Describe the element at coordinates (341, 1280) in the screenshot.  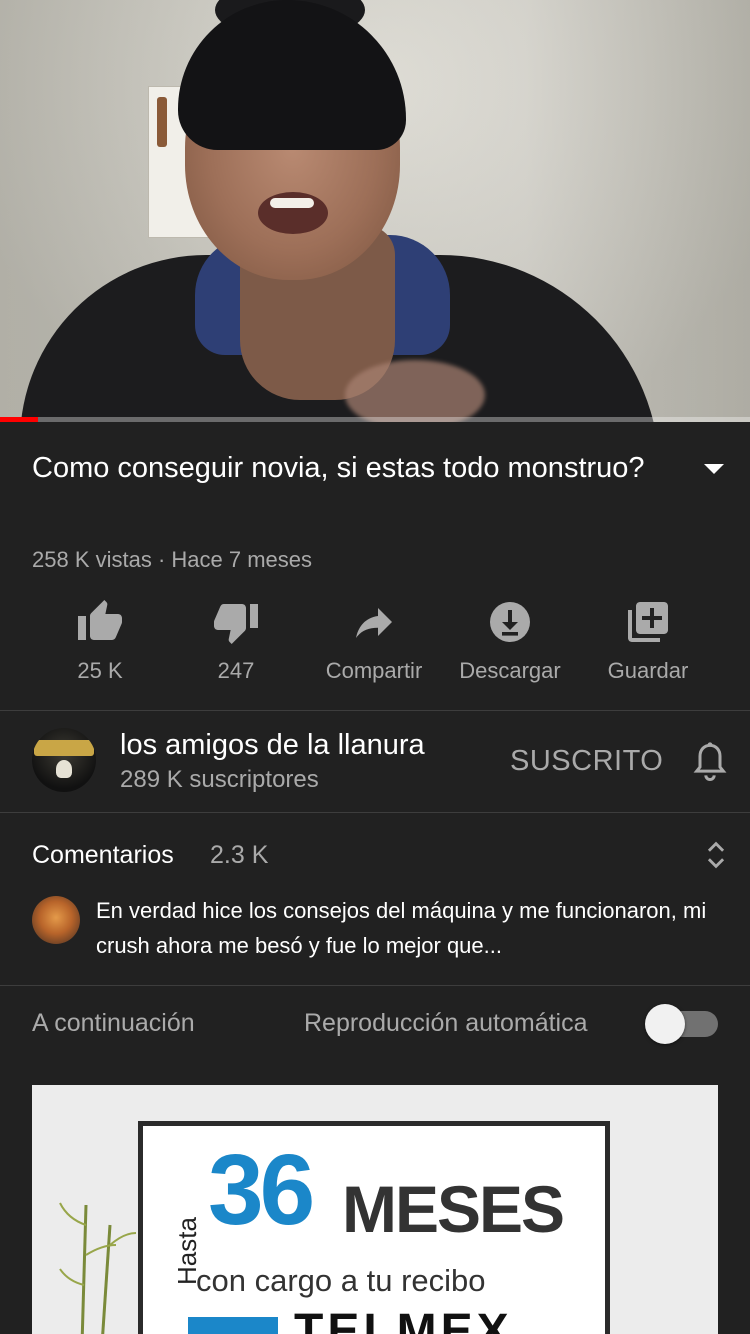
I see `ad-charge-text: con cargo a tu recibo` at that location.